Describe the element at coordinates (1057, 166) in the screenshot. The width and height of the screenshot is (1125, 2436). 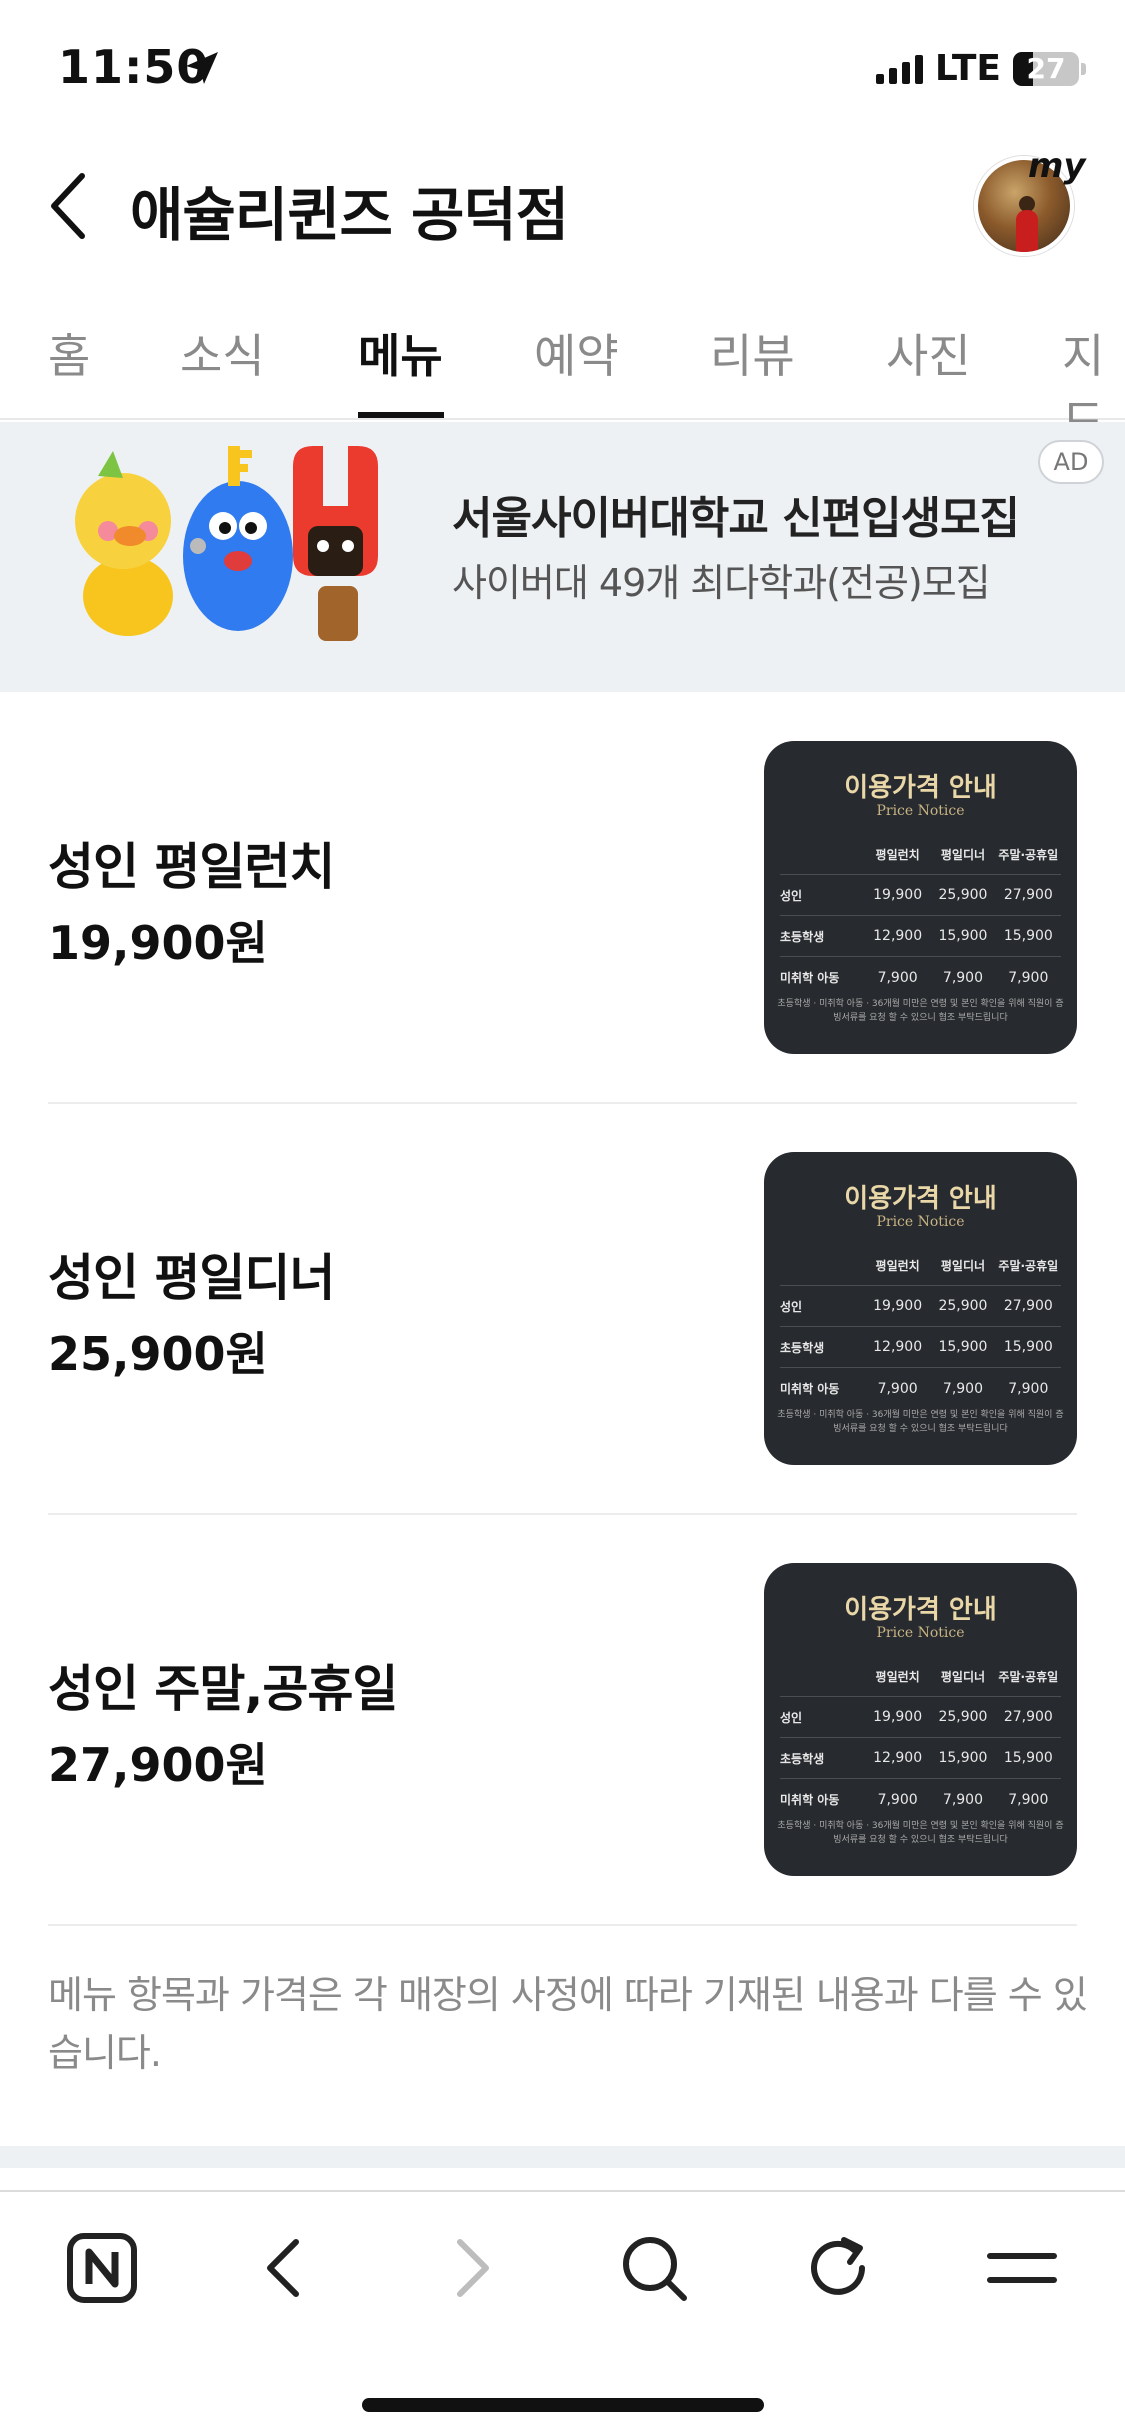
I see `my-badge: my` at that location.